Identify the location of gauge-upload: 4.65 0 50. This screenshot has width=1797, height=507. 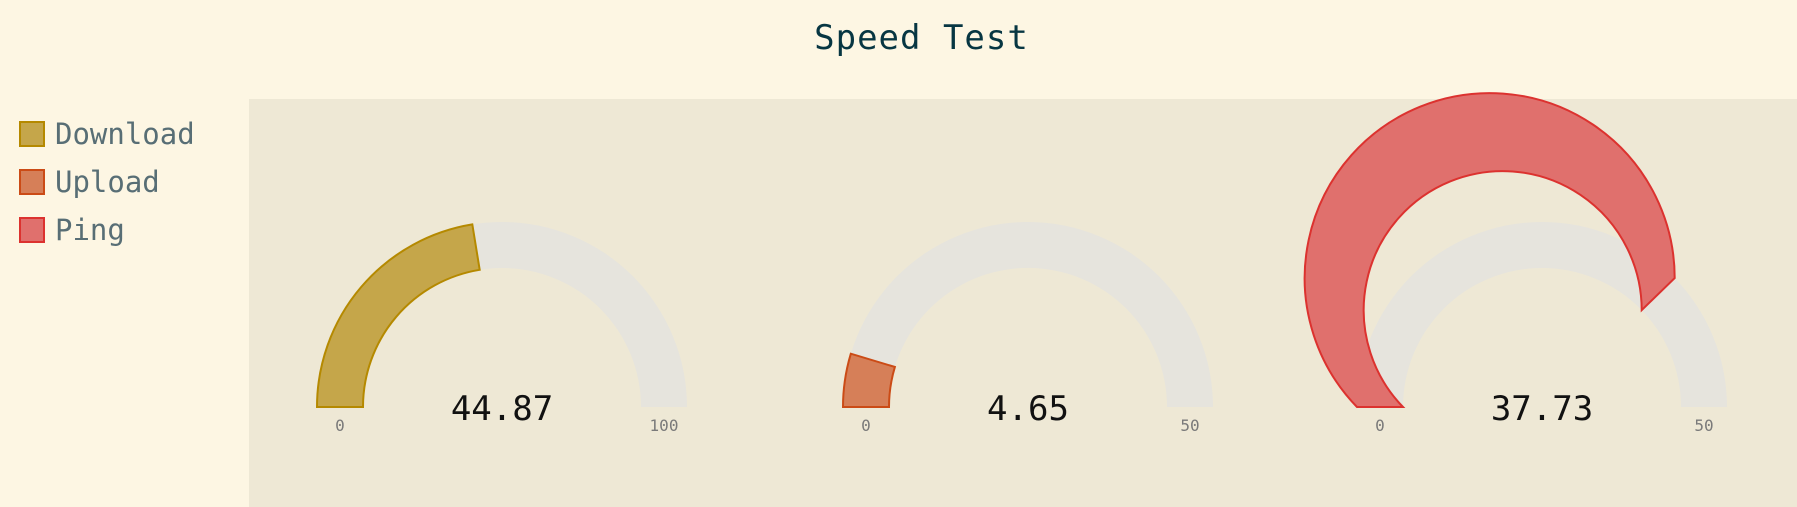
(1027, 328).